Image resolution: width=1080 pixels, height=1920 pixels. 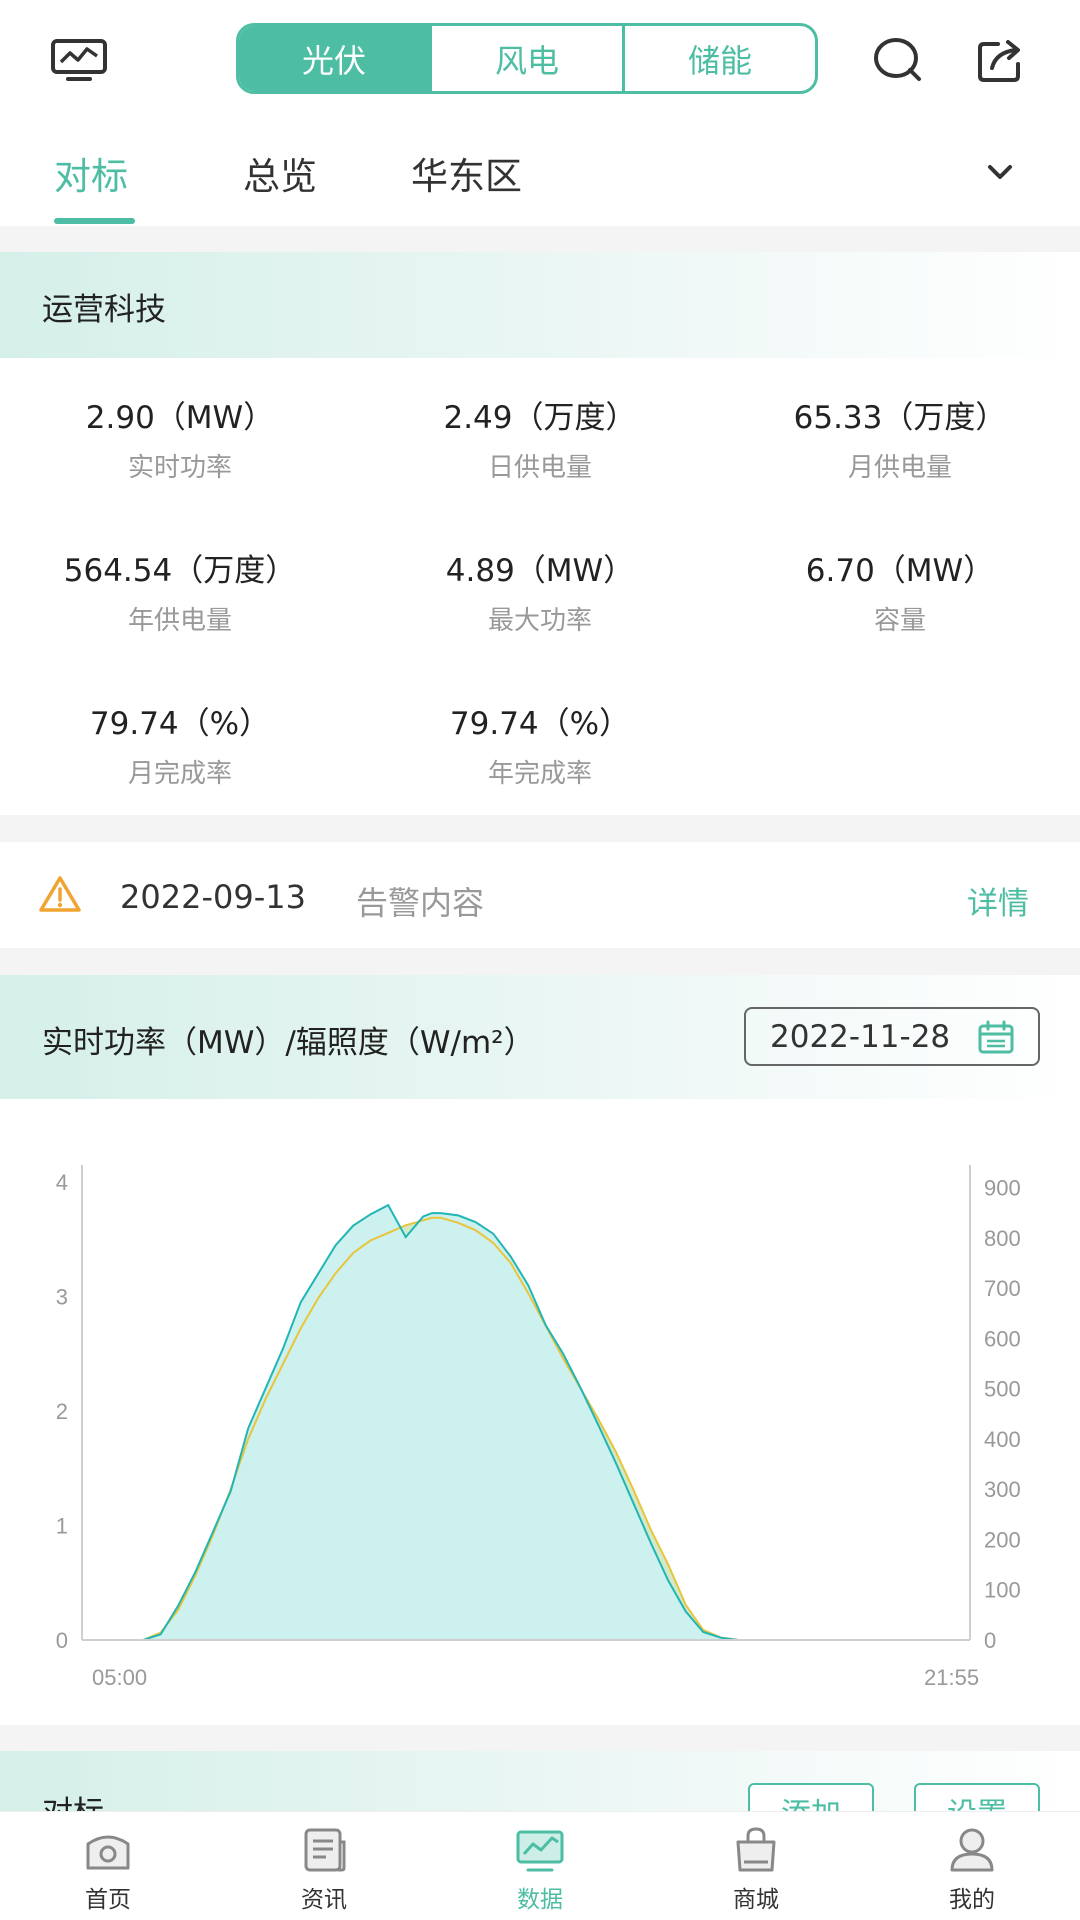 What do you see at coordinates (898, 60) in the screenshot?
I see `search-icon` at bounding box center [898, 60].